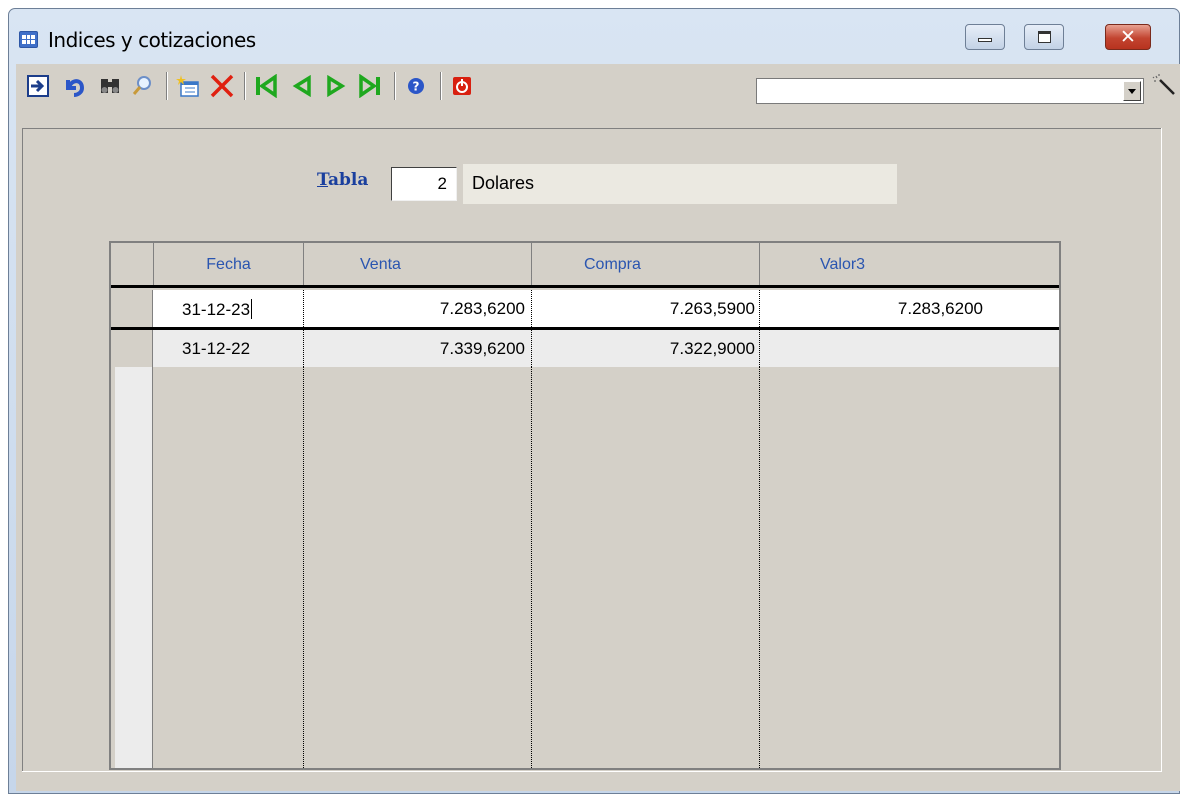 The width and height of the screenshot is (1184, 798). Describe the element at coordinates (598, 86) in the screenshot. I see `toolbar: ?` at that location.